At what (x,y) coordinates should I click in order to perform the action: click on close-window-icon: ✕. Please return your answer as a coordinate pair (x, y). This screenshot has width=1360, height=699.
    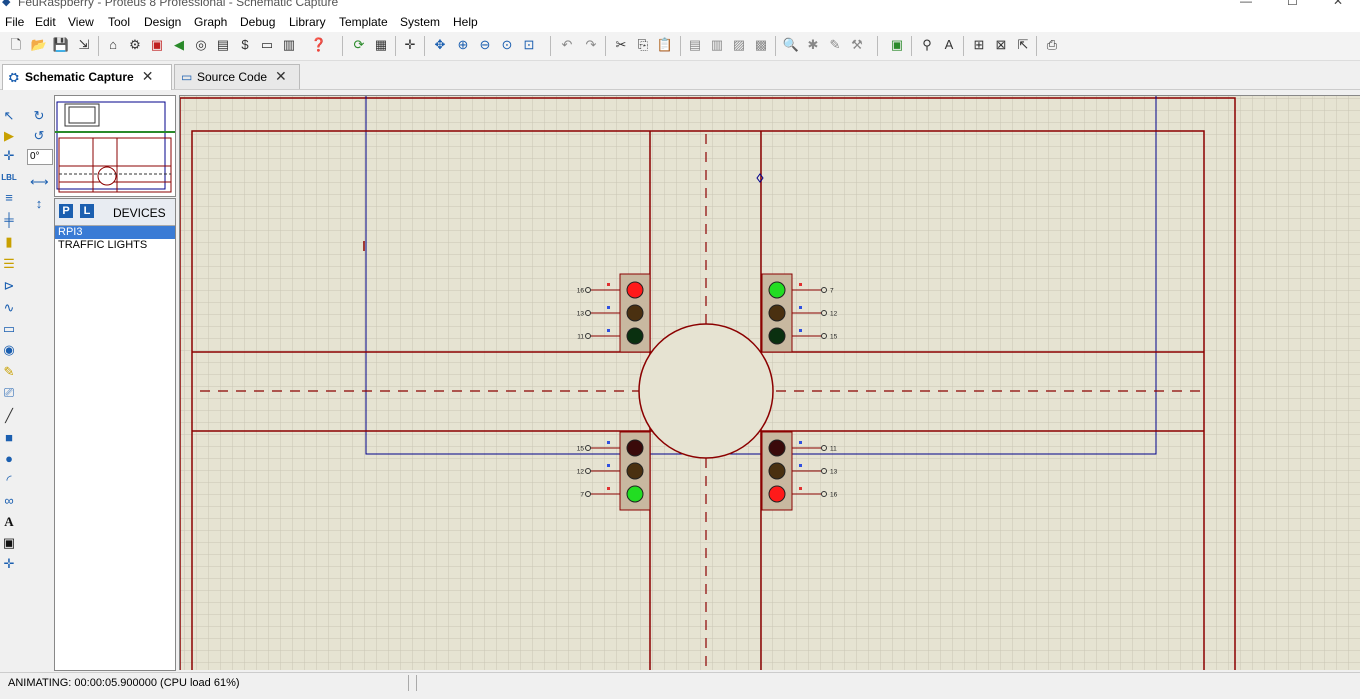
    Looking at the image, I should click on (1338, 4).